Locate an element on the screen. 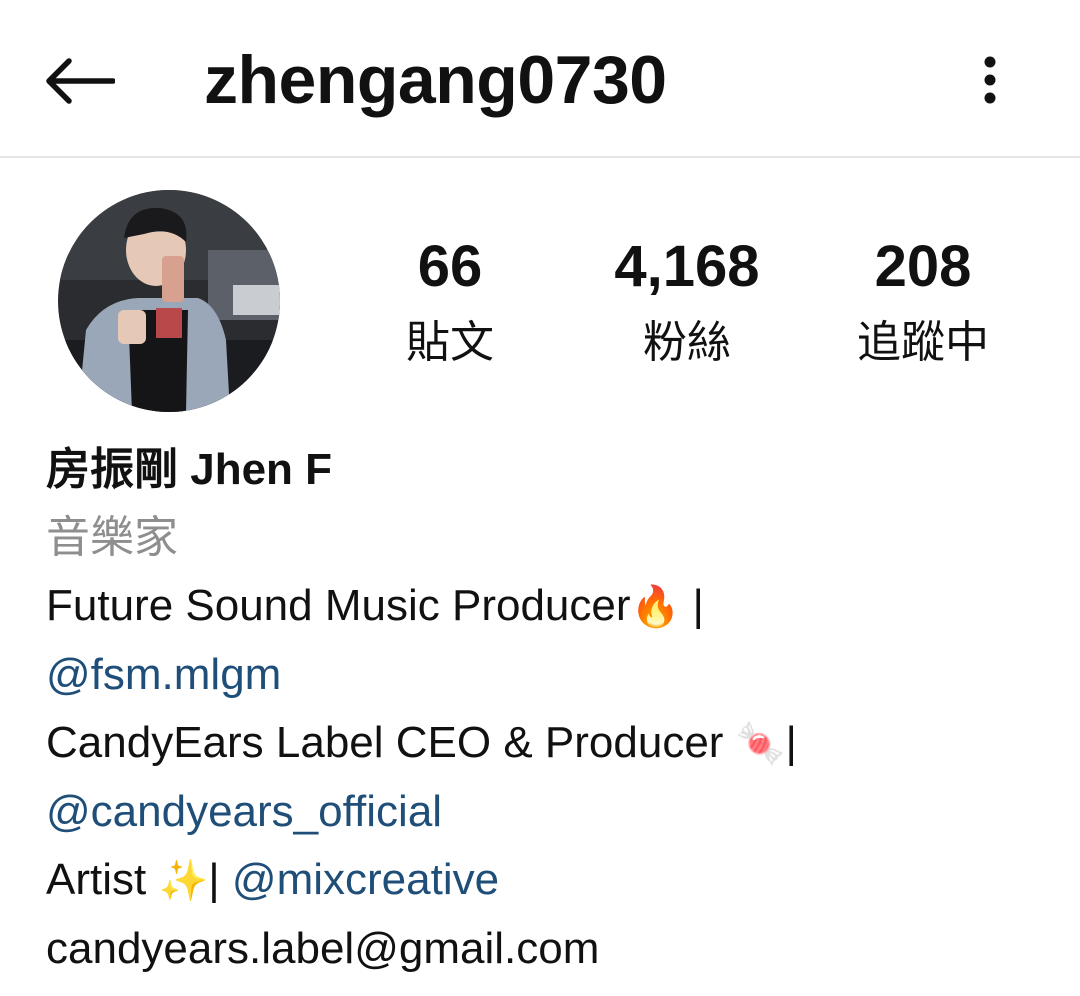  arrow-left-icon is located at coordinates (80, 81).